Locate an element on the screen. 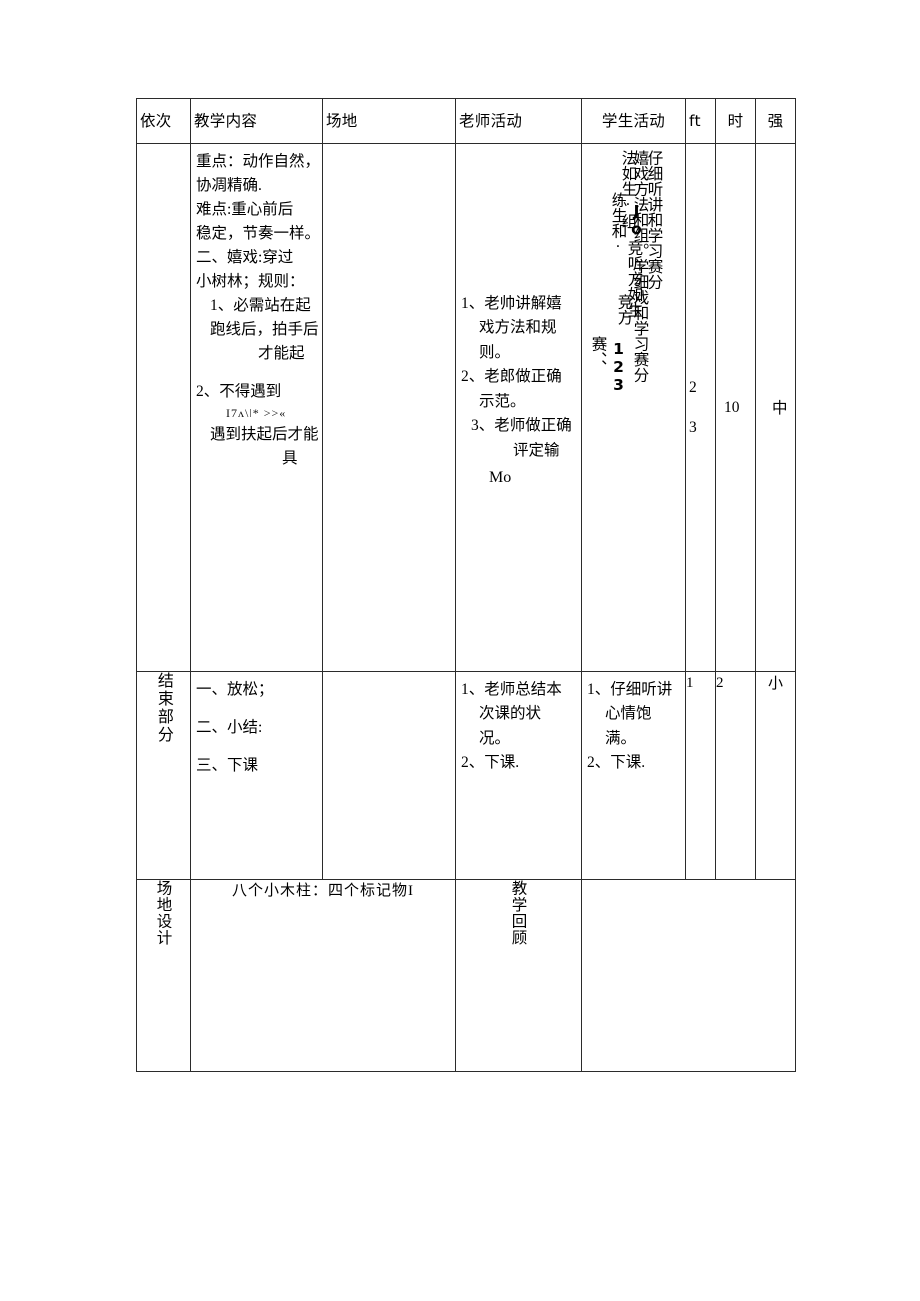 The height and width of the screenshot is (1301, 920). intensity-value: 中 is located at coordinates (780, 408).